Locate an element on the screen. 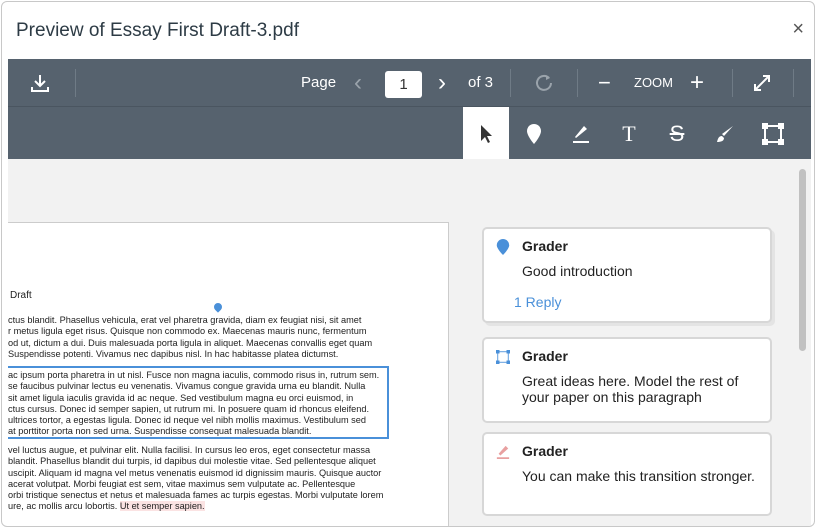 The width and height of the screenshot is (816, 529). comment-card: Grader Good introduction 1 Reply is located at coordinates (627, 275).